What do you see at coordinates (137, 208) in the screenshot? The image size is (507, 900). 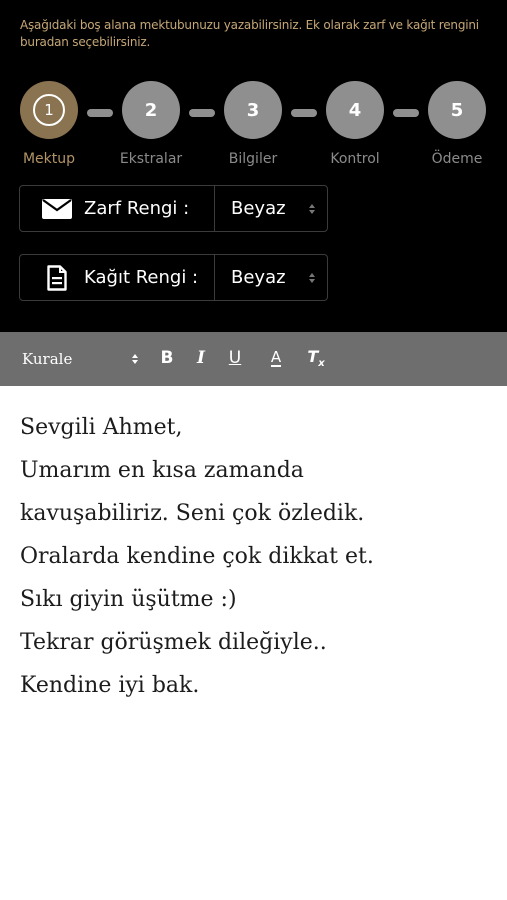 I see `envelope-color-label: Zarf Rengi :` at bounding box center [137, 208].